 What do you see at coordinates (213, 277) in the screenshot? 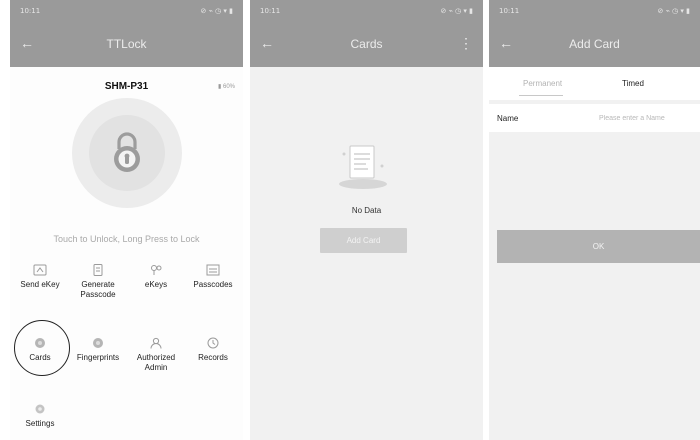
I see `menu-passcodes: Passcodes` at bounding box center [213, 277].